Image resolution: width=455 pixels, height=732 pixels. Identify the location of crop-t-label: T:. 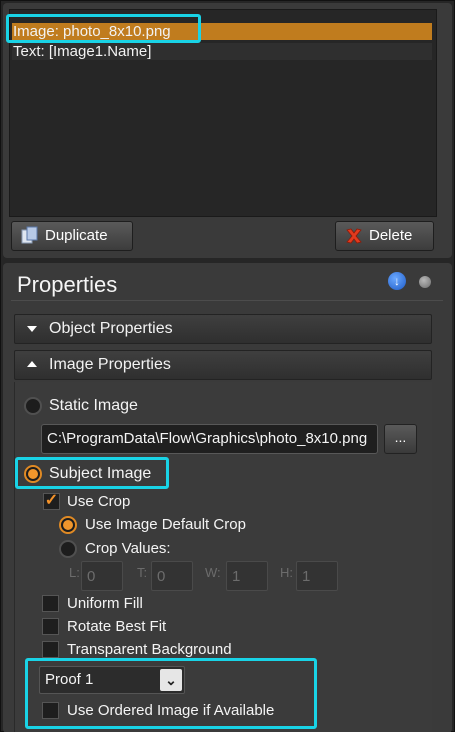
(142, 572).